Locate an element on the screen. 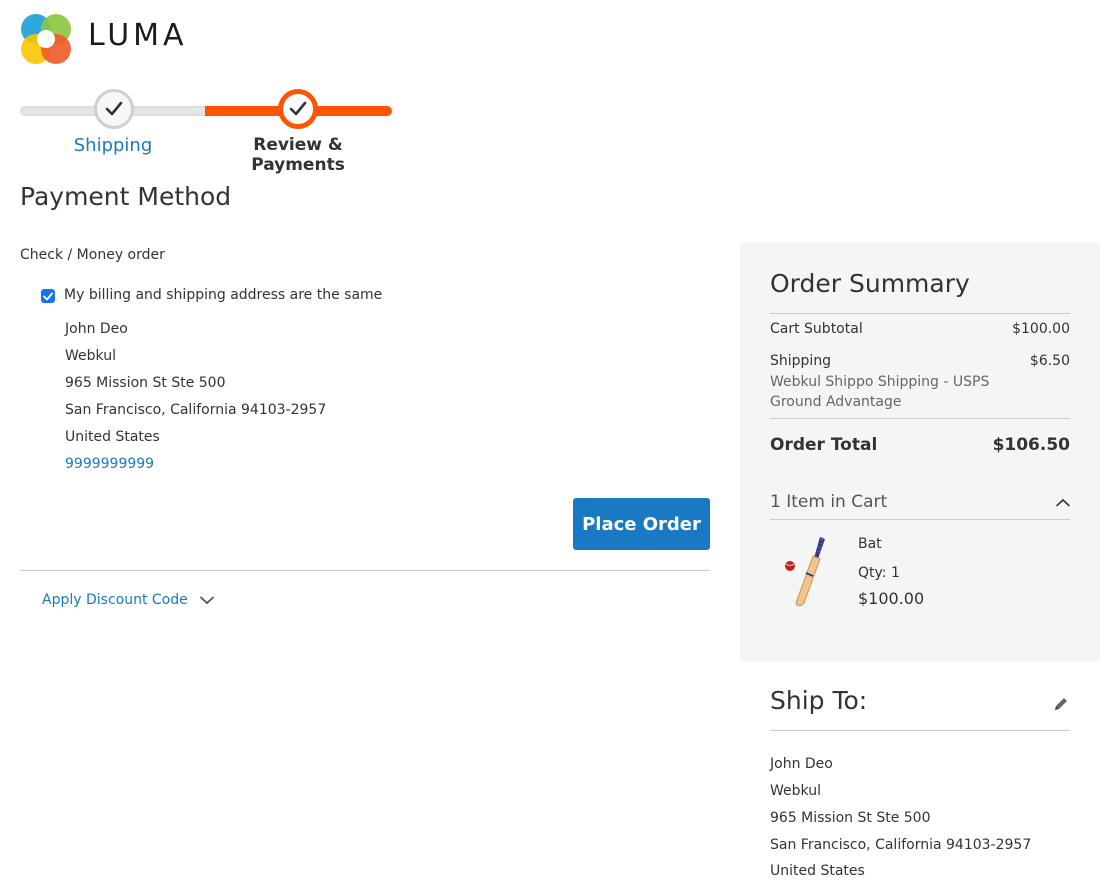 The width and height of the screenshot is (1120, 880). chevron-up-icon is located at coordinates (1063, 502).